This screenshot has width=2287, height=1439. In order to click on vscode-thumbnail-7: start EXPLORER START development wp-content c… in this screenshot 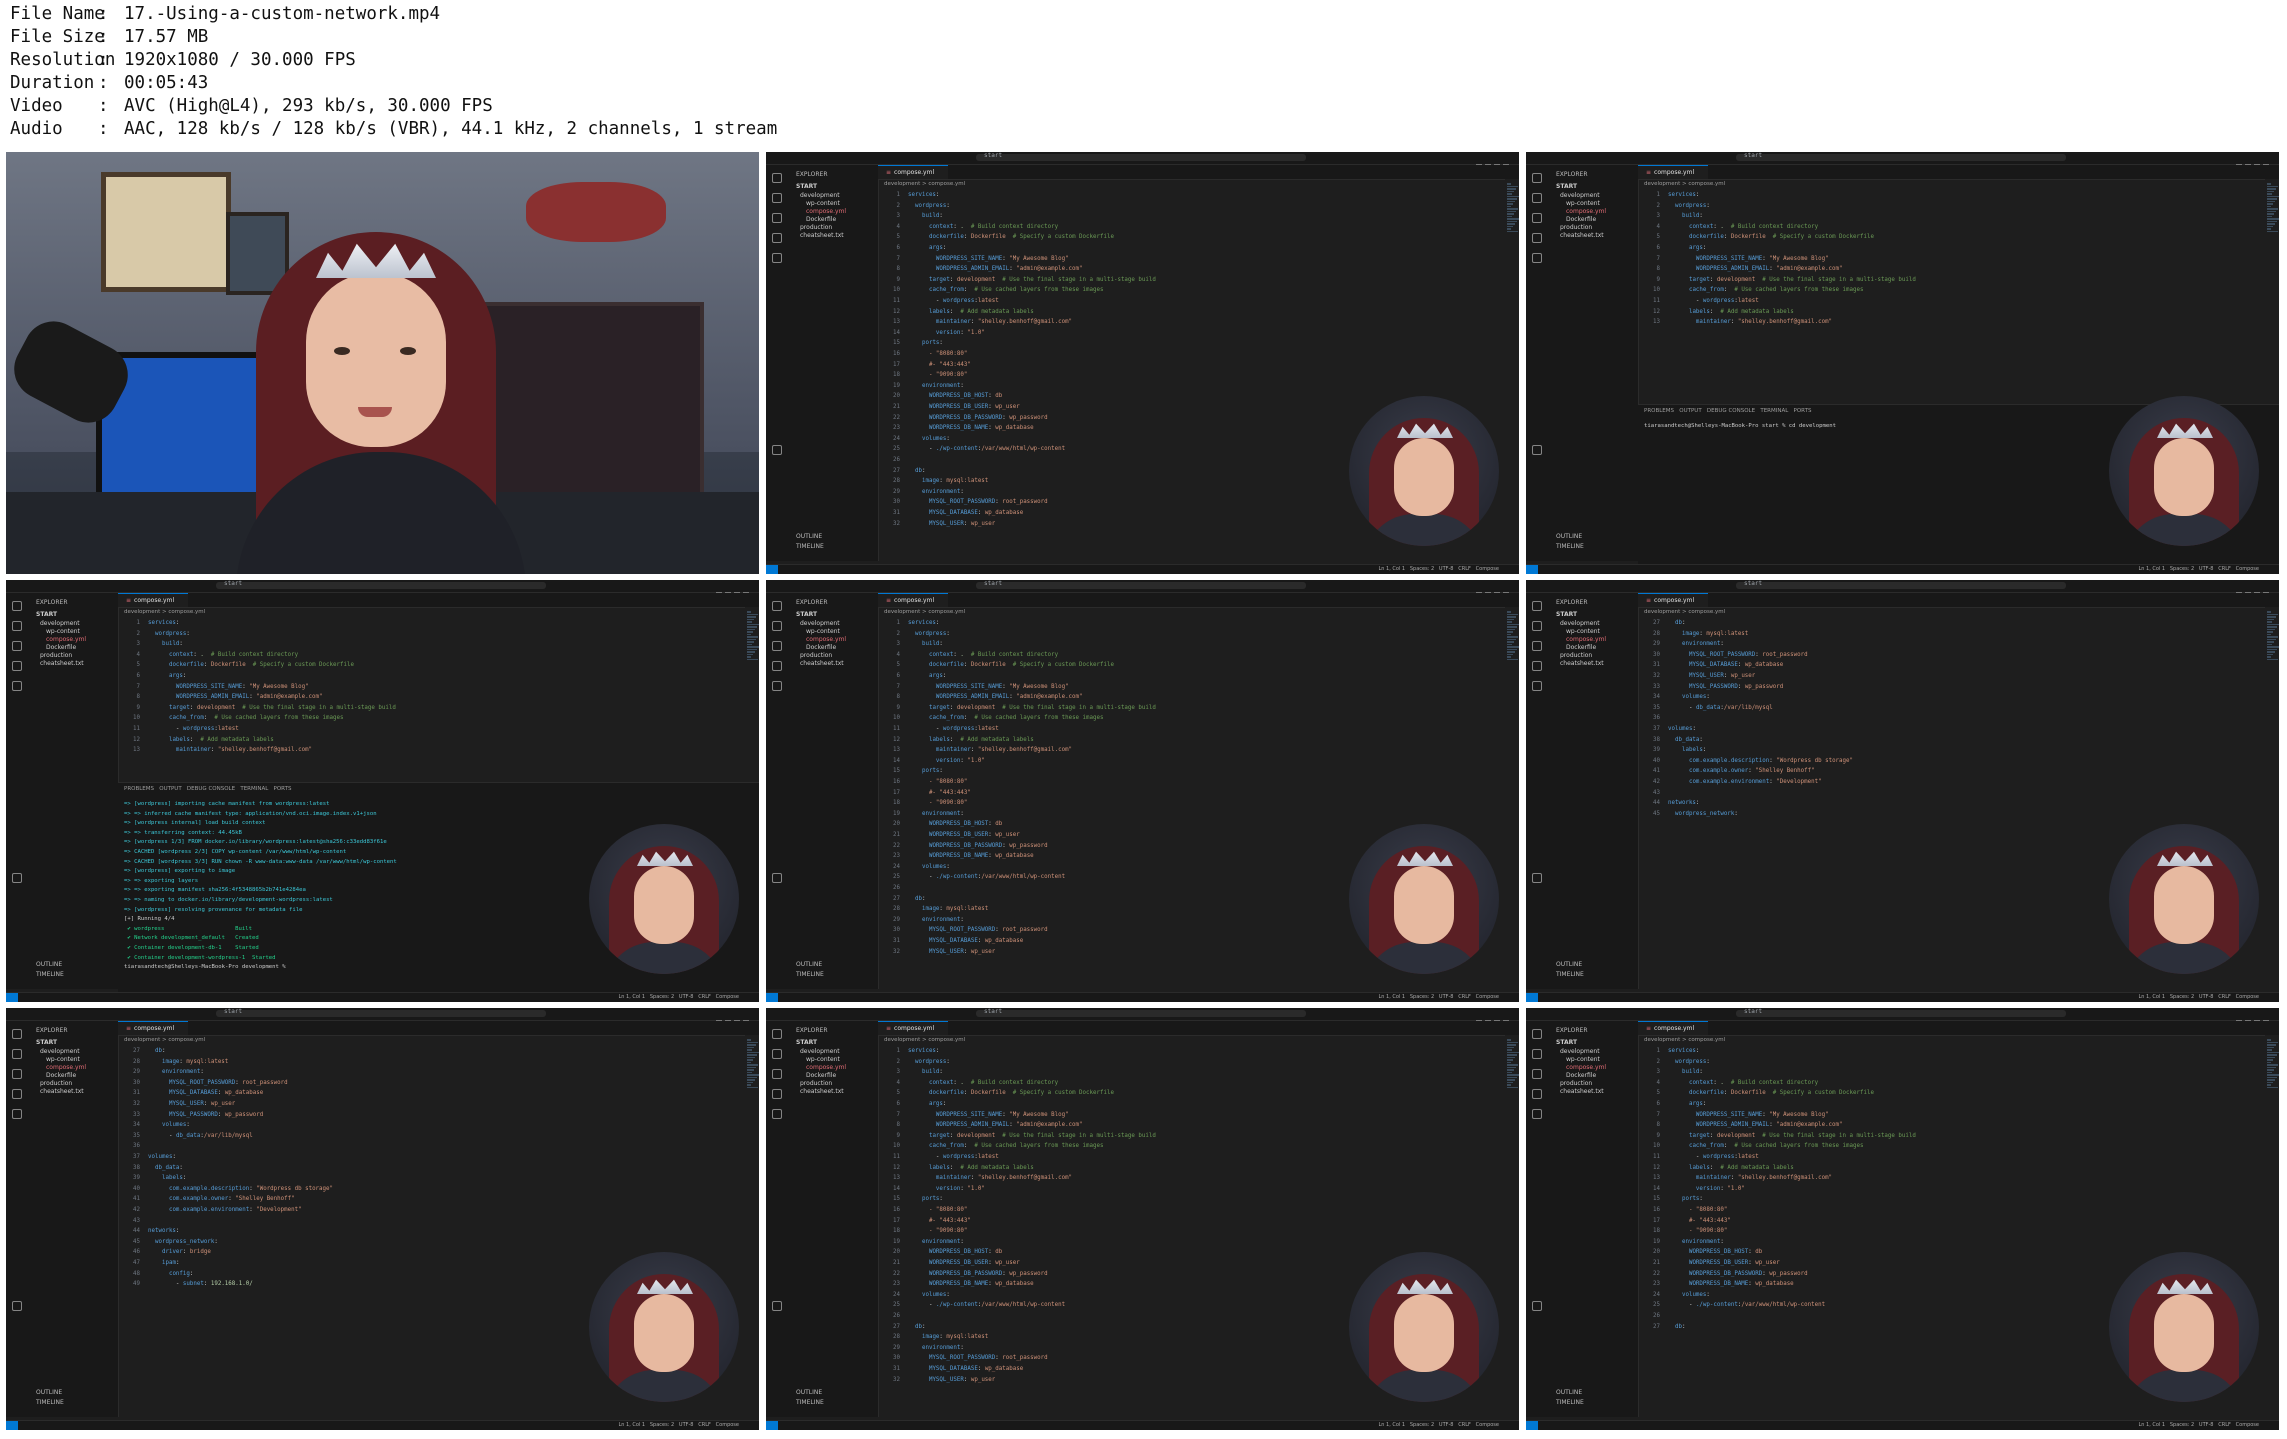, I will do `click(1142, 1219)`.